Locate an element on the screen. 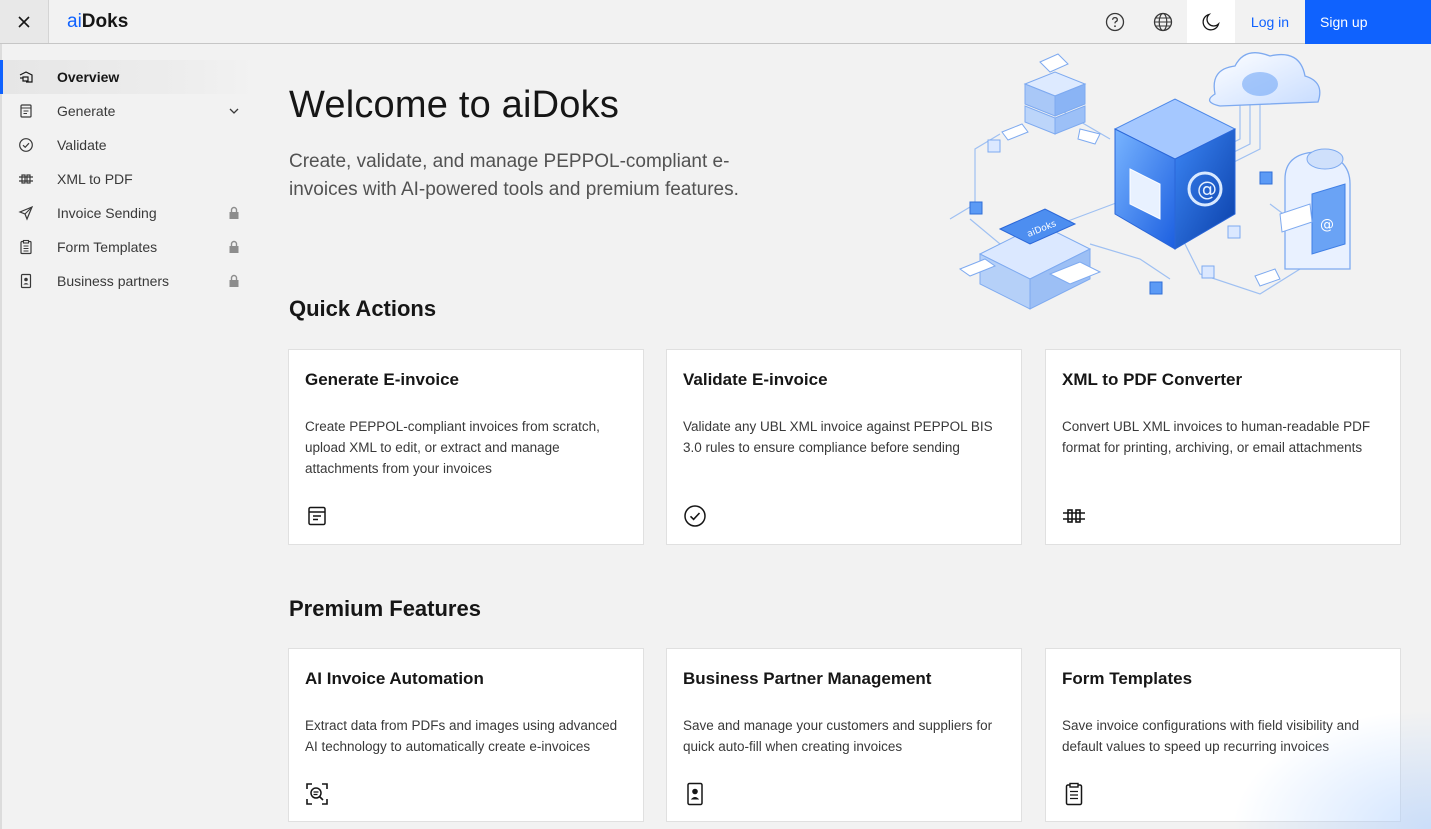 The width and height of the screenshot is (1431, 829). hero-illustration: @ @ aiDoks is located at coordinates (1150, 181).